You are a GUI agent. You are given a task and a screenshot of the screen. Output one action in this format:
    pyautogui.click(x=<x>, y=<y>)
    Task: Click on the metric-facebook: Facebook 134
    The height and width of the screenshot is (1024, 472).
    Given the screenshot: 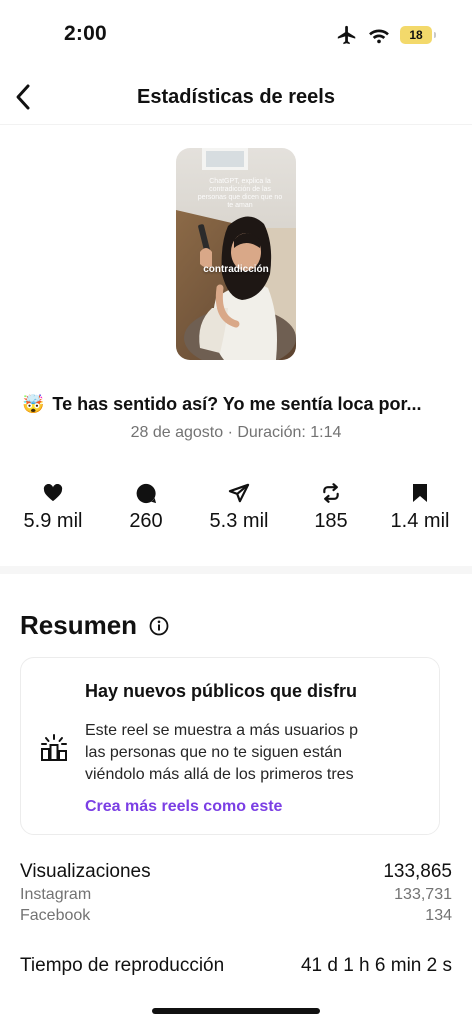 What is the action you would take?
    pyautogui.click(x=236, y=916)
    